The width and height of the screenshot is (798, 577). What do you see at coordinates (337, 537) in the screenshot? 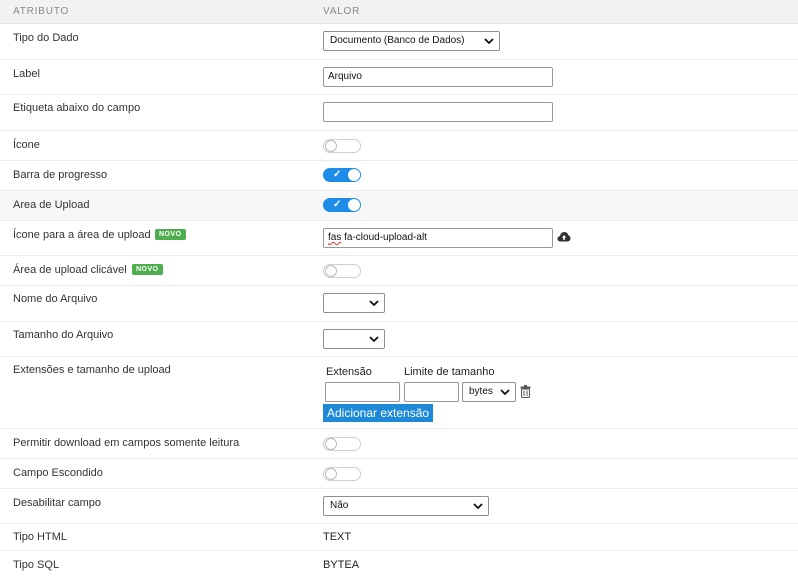
I see `tipo-html-value: TEXT` at bounding box center [337, 537].